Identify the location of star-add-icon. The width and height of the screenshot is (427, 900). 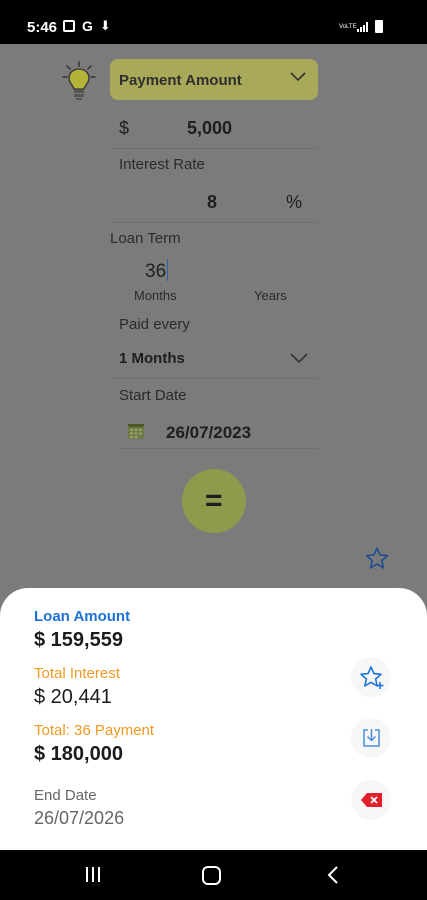
(372, 677).